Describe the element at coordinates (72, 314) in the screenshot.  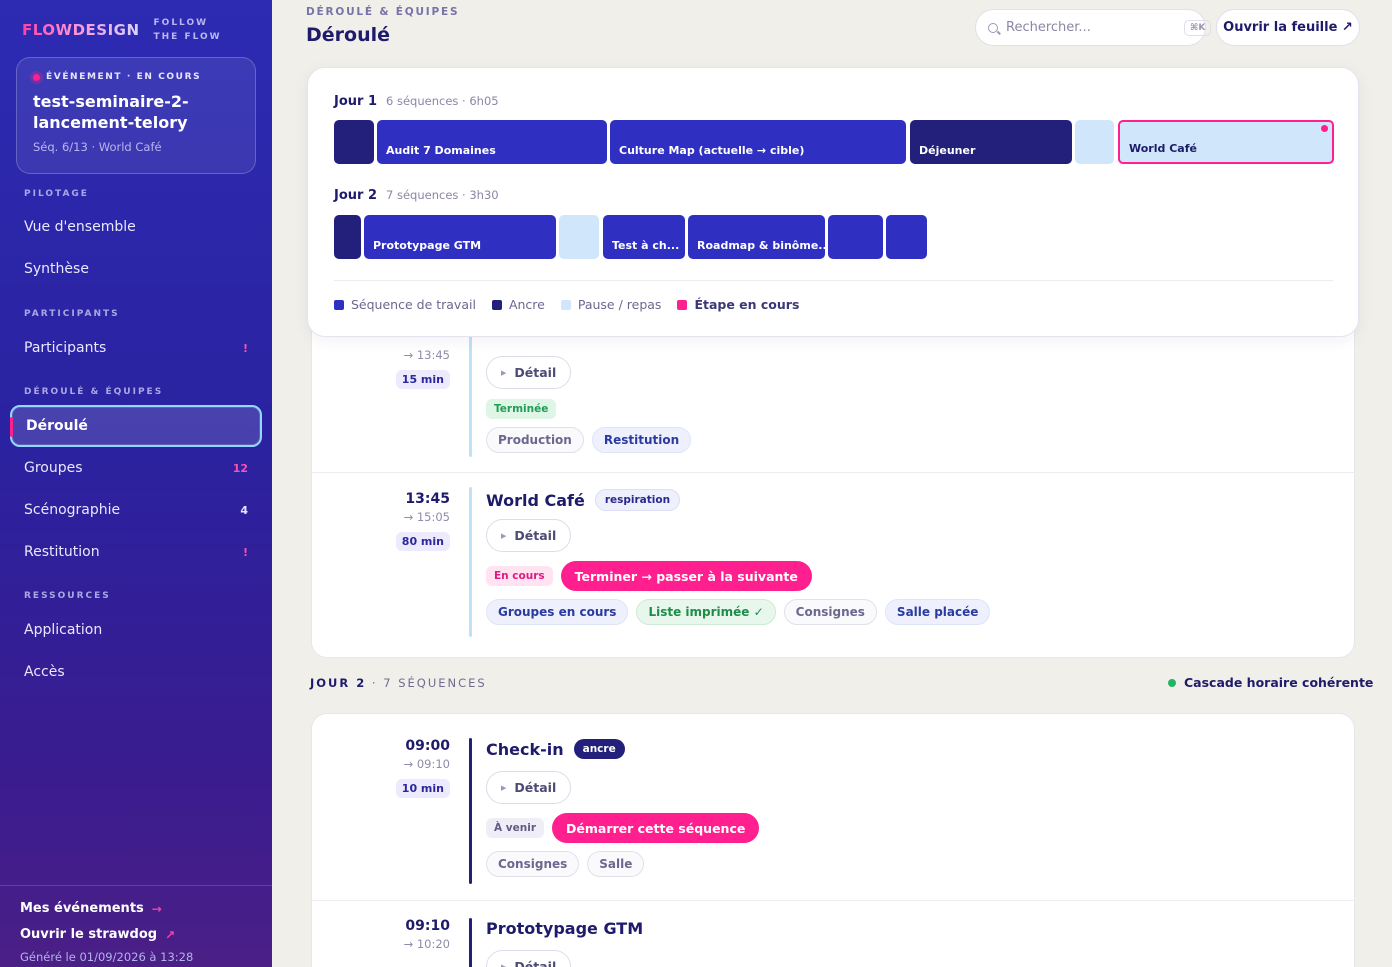
I see `nav-section-participants: PARTICIPANTS` at that location.